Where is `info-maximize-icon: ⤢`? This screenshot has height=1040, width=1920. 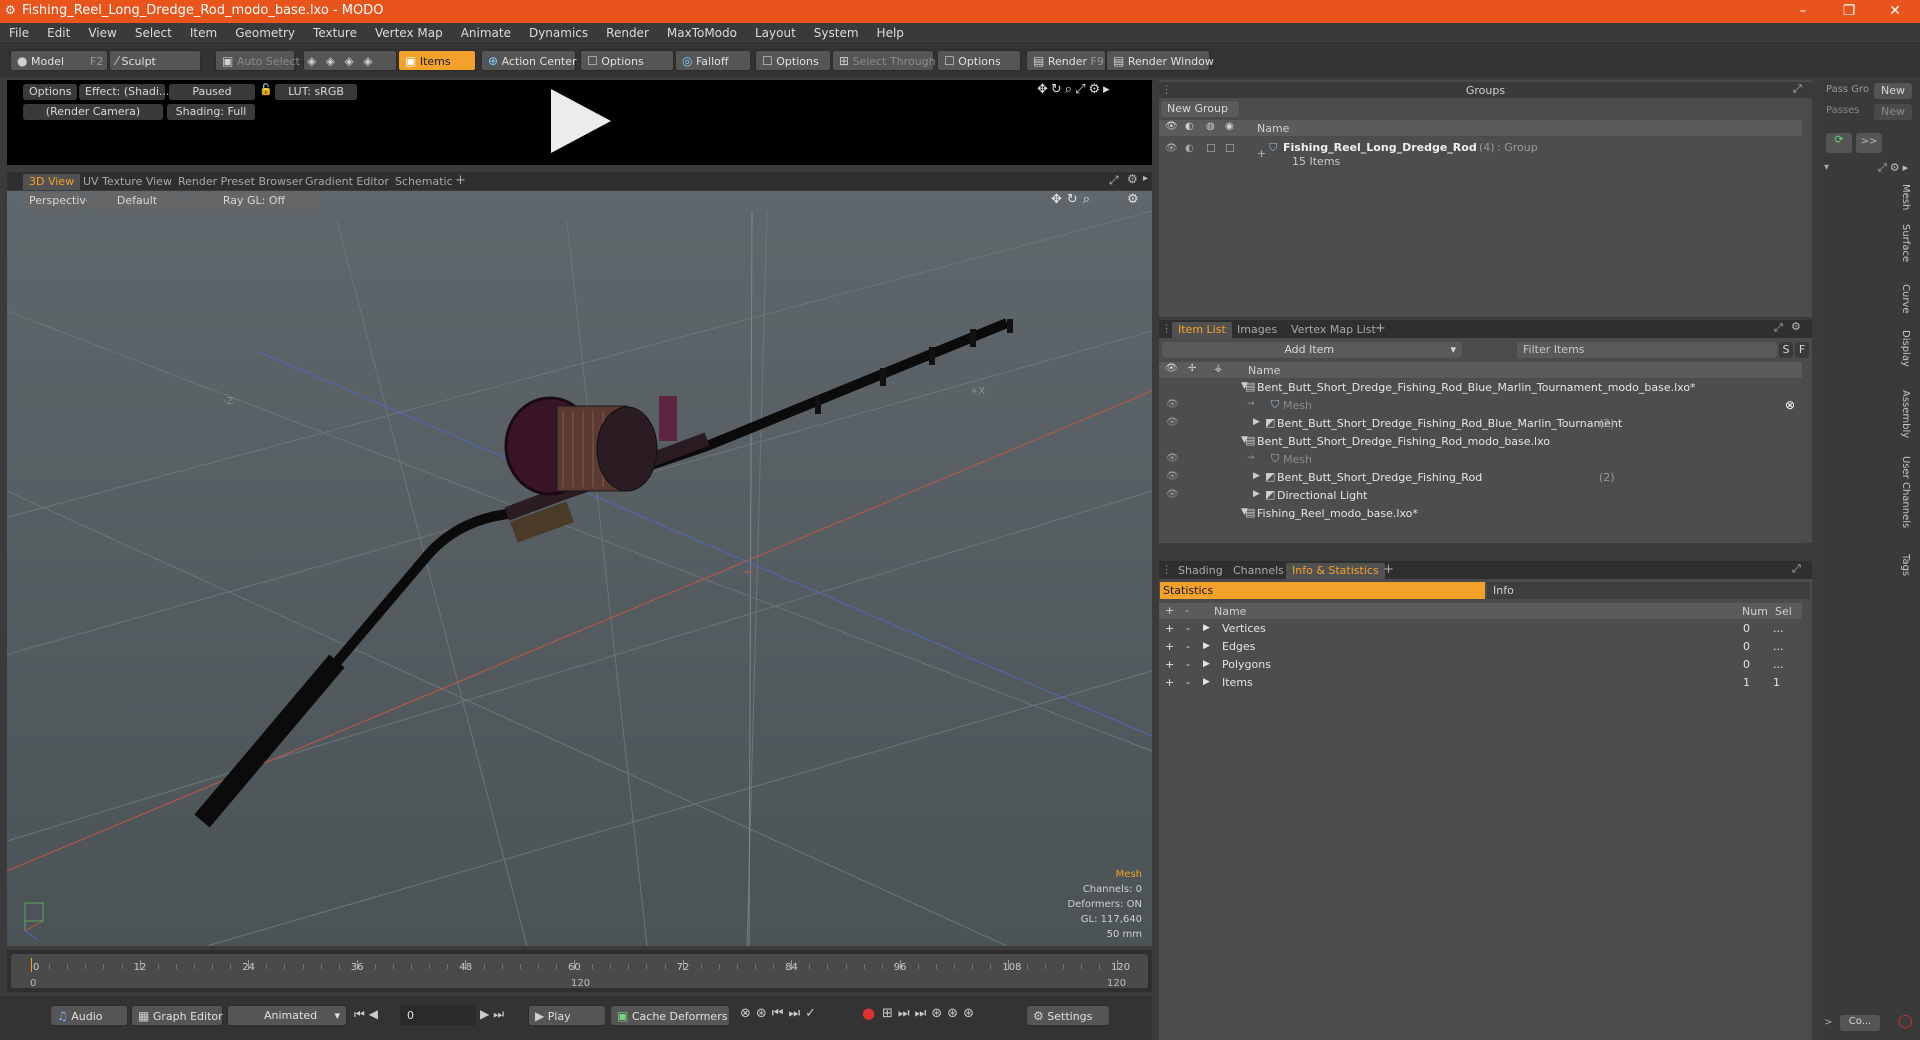
info-maximize-icon: ⤢ is located at coordinates (1796, 569).